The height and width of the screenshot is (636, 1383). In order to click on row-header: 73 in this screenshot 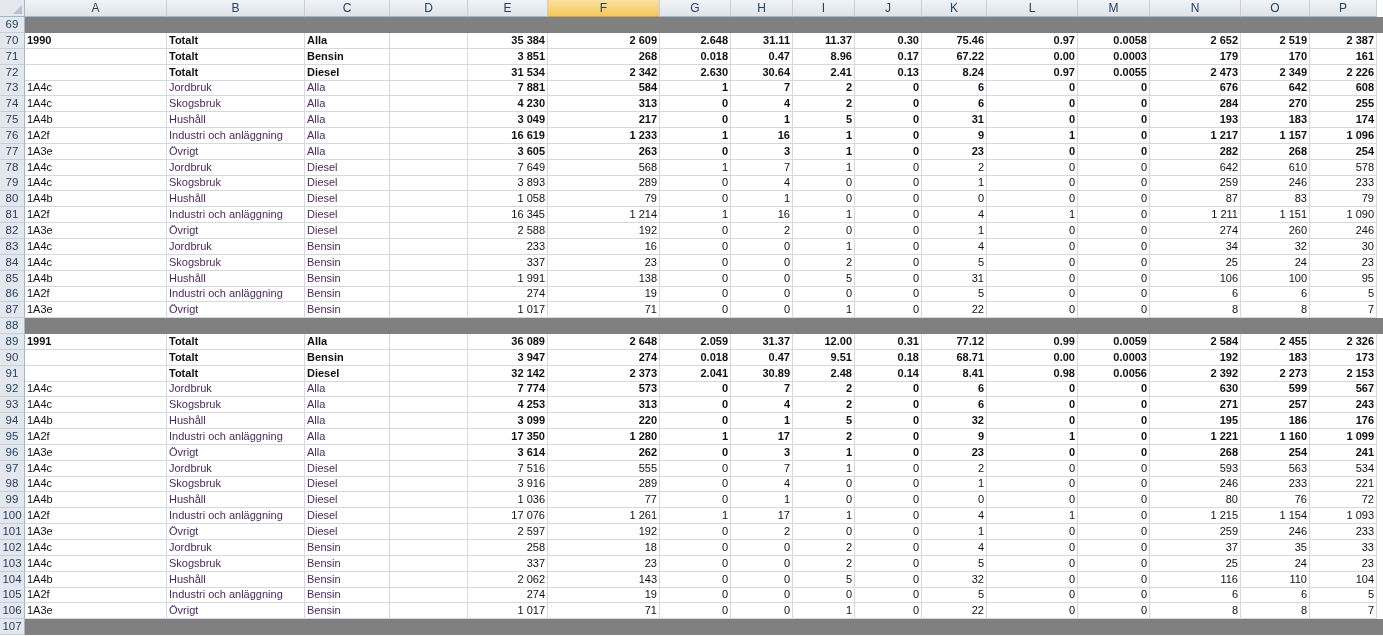, I will do `click(12, 88)`.